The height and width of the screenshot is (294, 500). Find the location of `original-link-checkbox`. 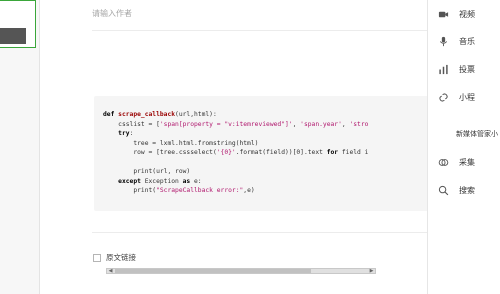

original-link-checkbox is located at coordinates (97, 257).